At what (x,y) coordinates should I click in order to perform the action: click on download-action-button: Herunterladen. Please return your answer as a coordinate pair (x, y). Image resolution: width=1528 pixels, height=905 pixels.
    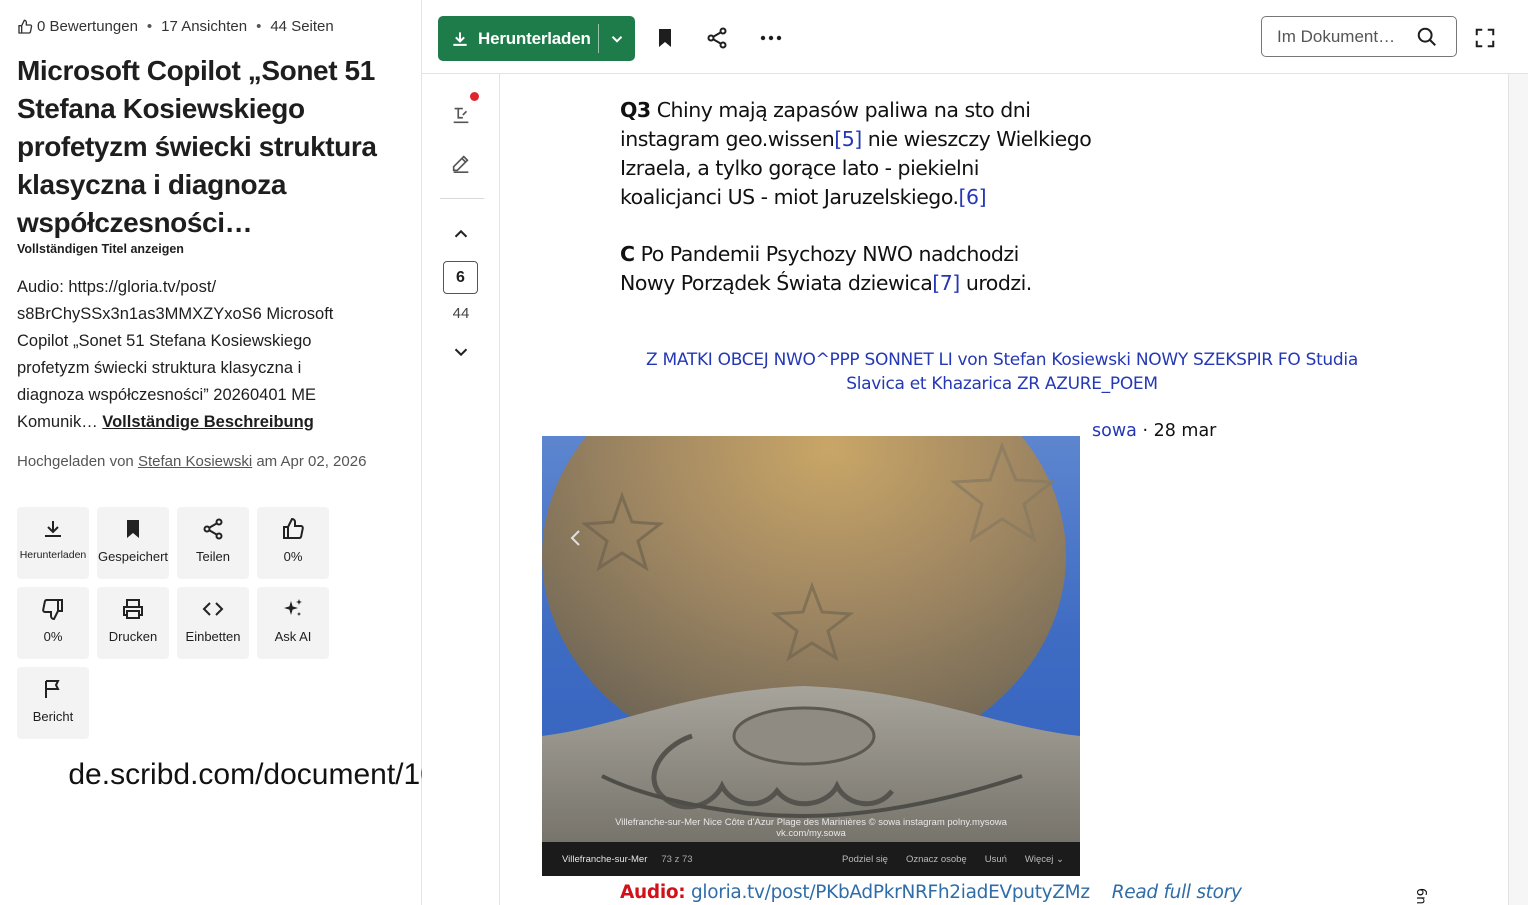
    Looking at the image, I should click on (53, 543).